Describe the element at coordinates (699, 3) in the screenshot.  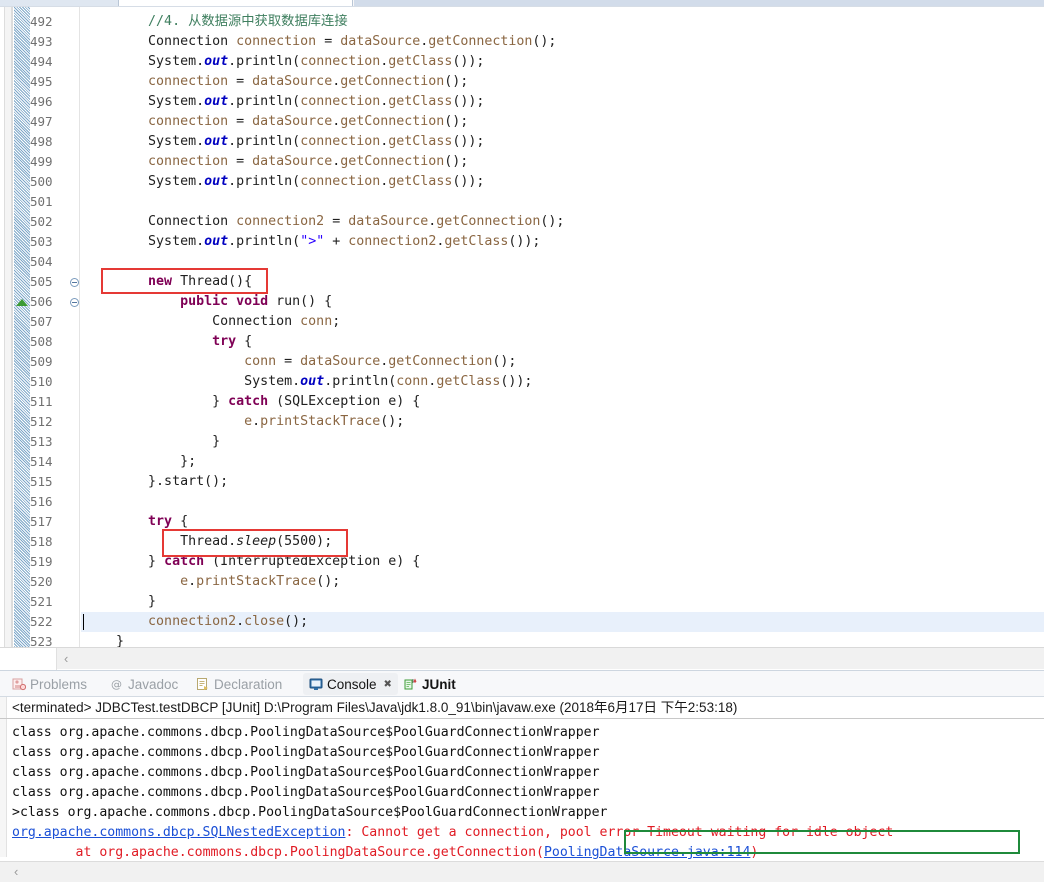
I see `editor-tab-strip-right` at that location.